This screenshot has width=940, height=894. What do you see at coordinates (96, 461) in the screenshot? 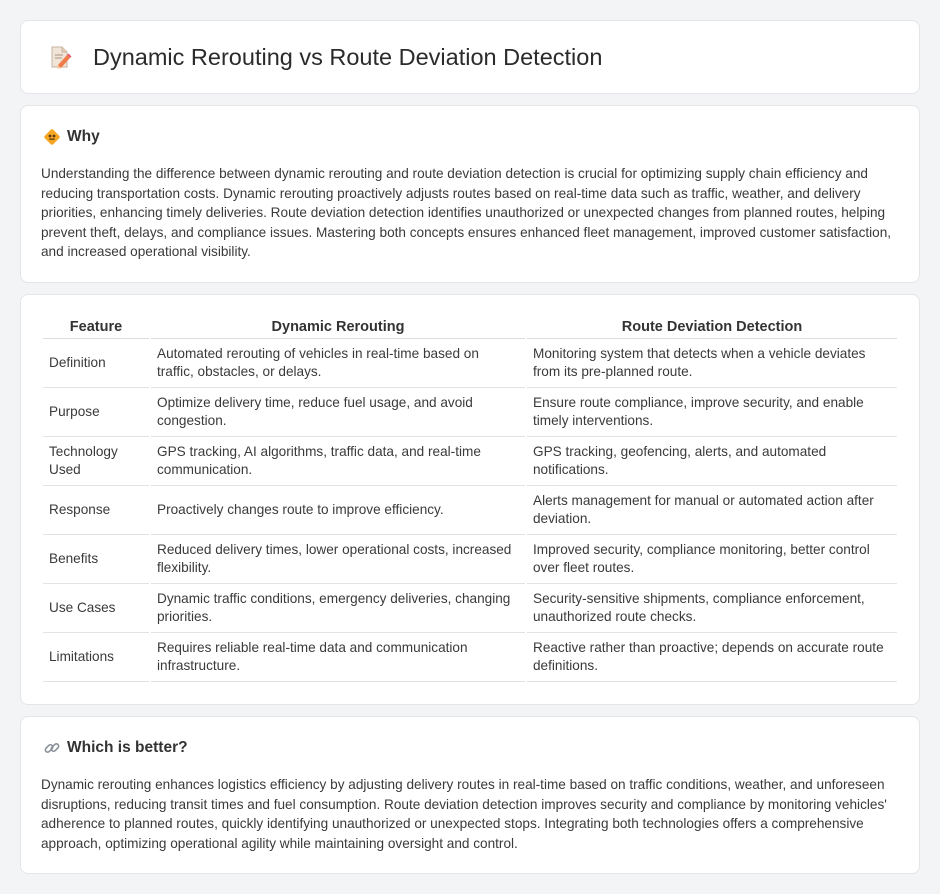
I see `feature-cell: Technology Used` at bounding box center [96, 461].